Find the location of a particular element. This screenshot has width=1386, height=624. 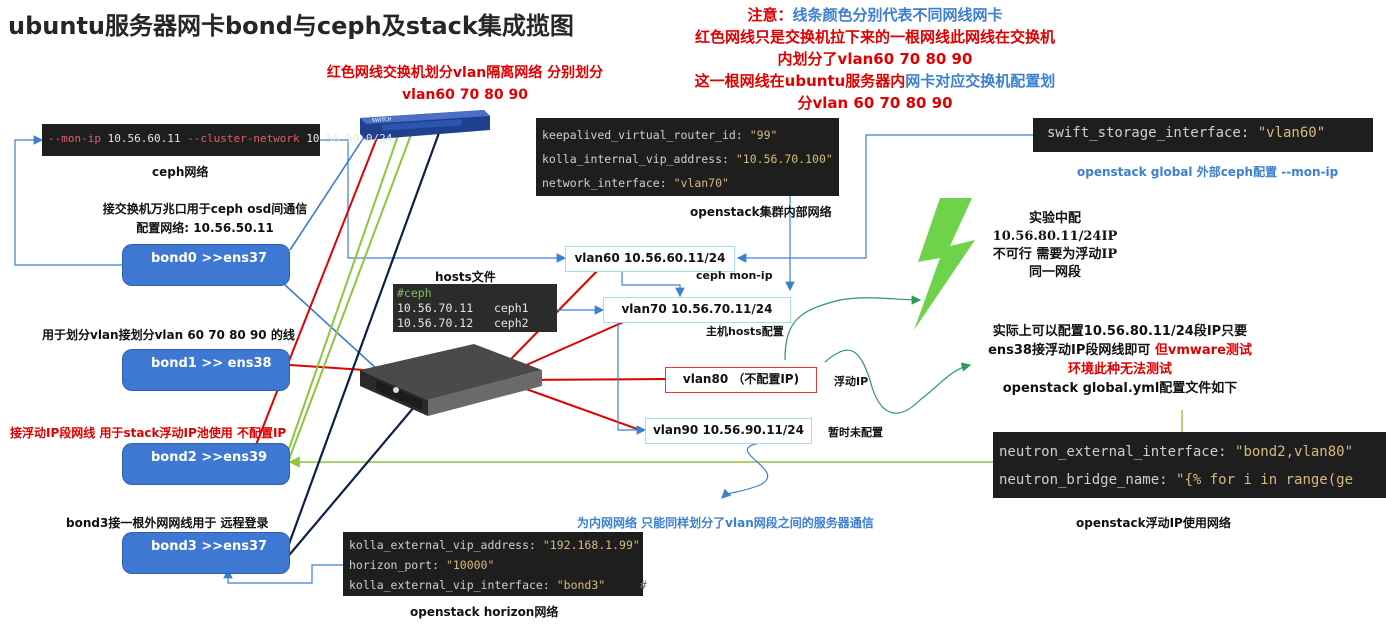

bond2-note: 接浮动IP段网线 用于stack浮动IP池使用 不配置IP is located at coordinates (148, 433).